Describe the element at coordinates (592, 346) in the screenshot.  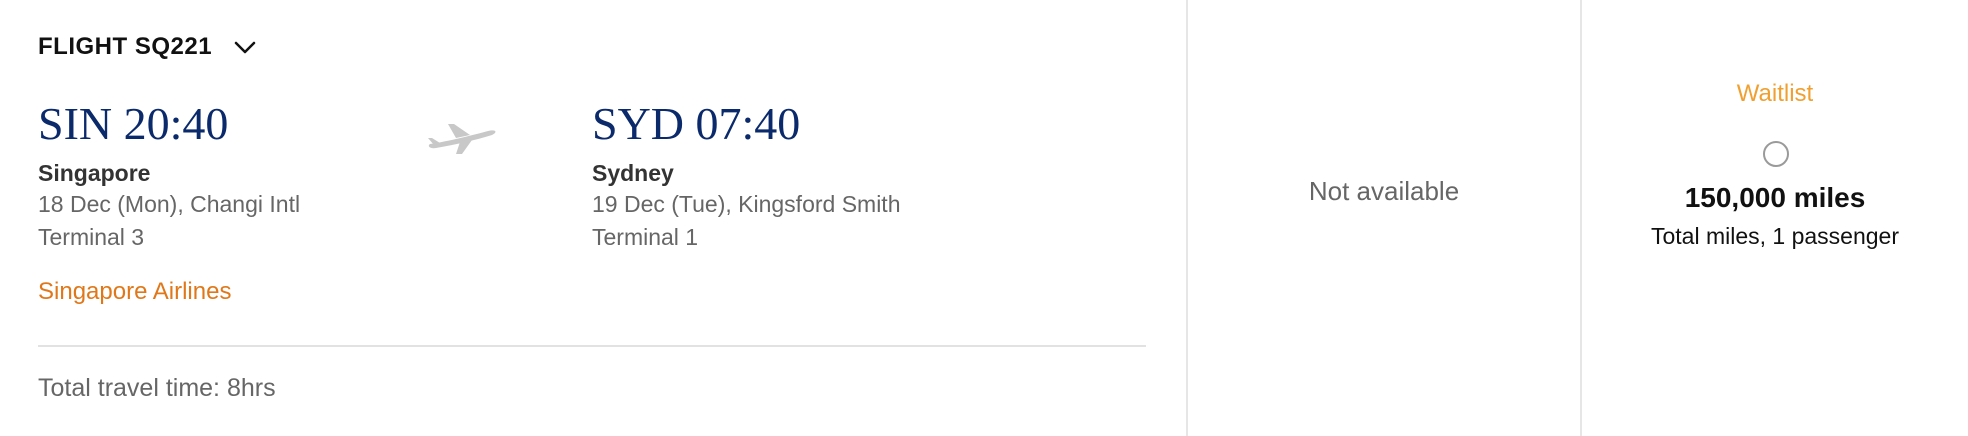
I see `divider` at that location.